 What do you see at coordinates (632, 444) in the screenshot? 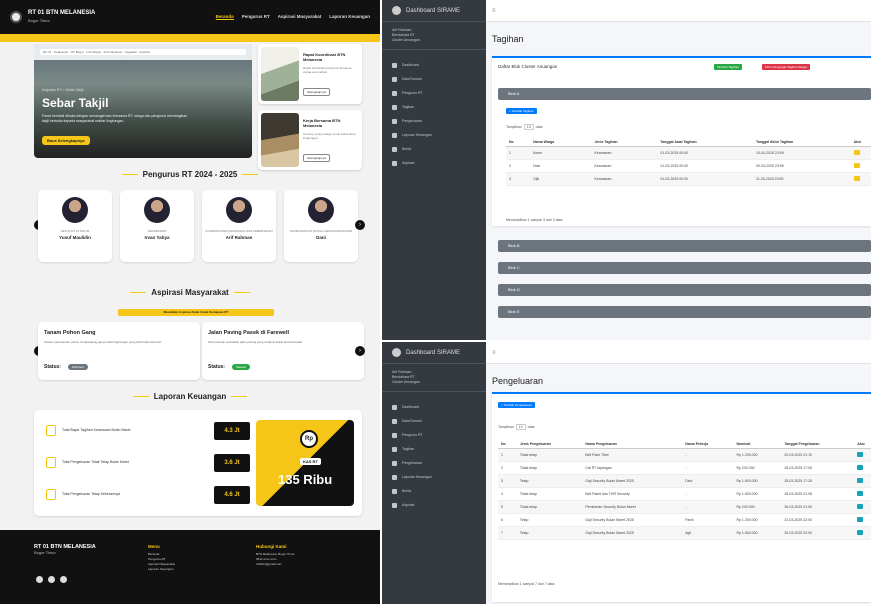
I see `col-nama: Nama Pengeluaran` at bounding box center [632, 444].